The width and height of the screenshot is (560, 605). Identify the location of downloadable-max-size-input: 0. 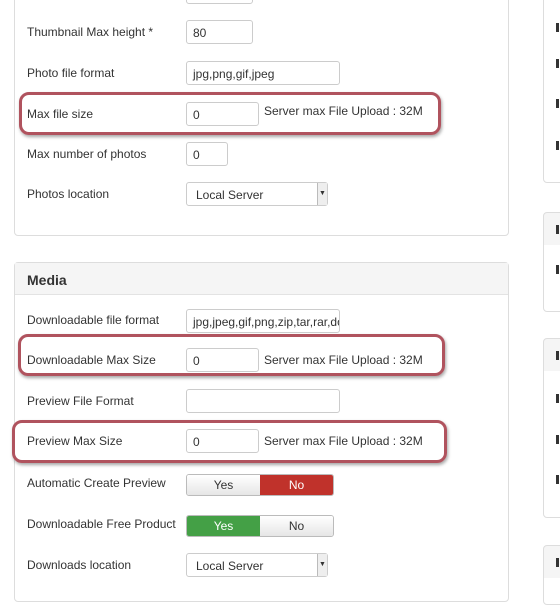
(222, 360).